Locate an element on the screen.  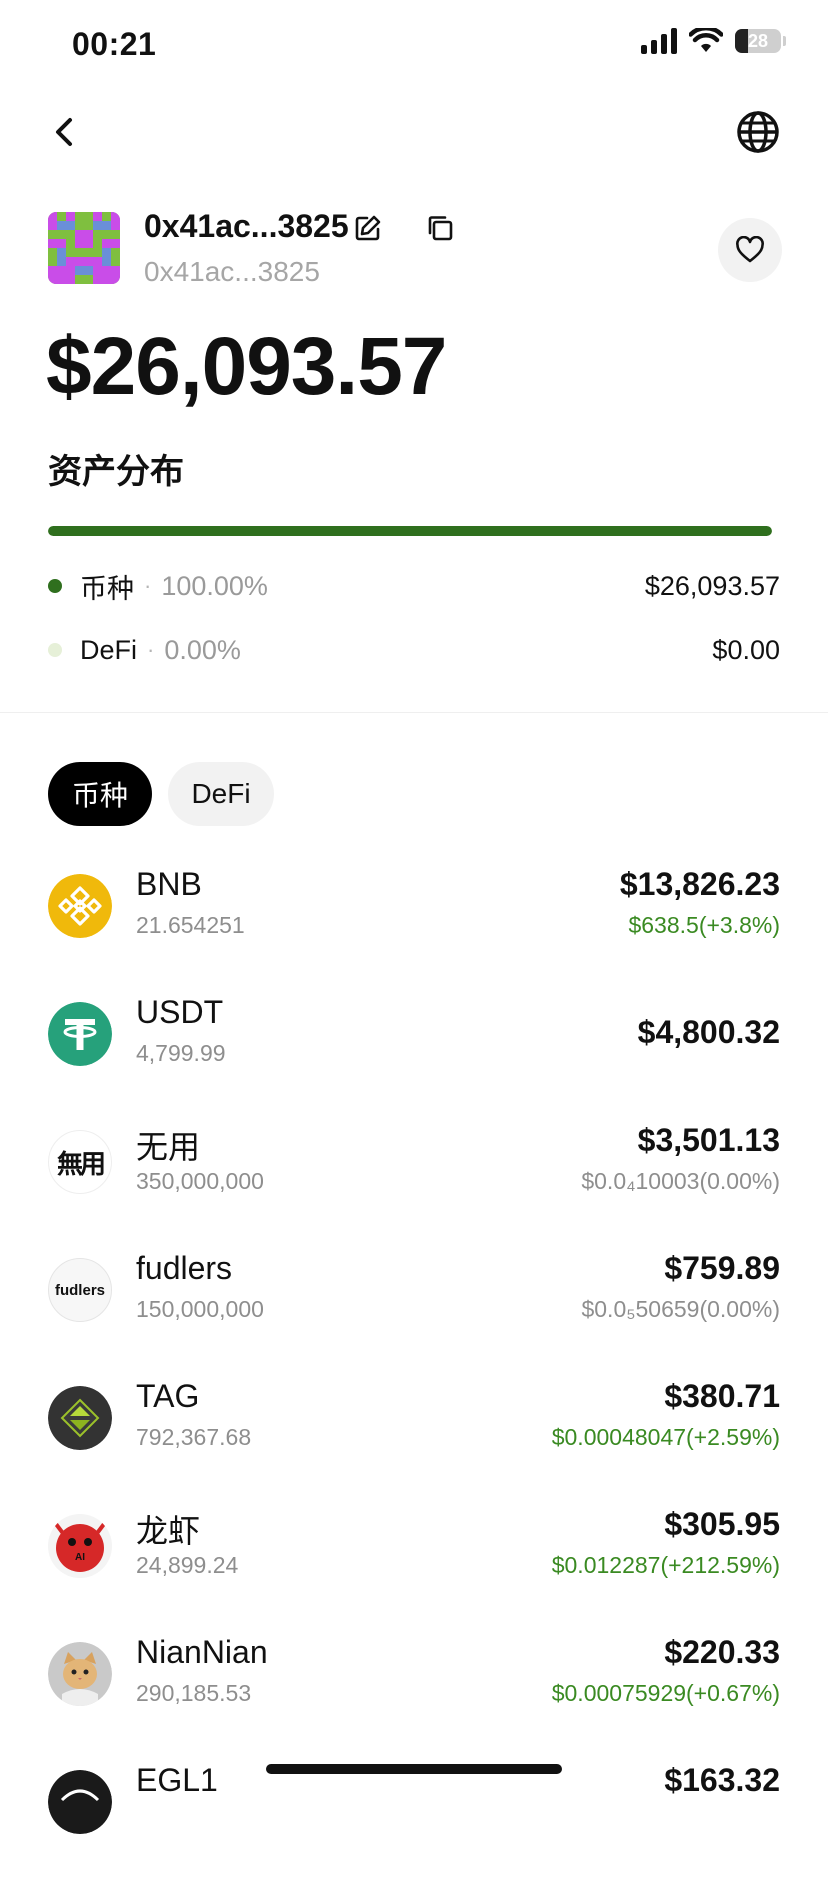
wuyong-icon-glyph: 無用 is located at coordinates (81, 1164).